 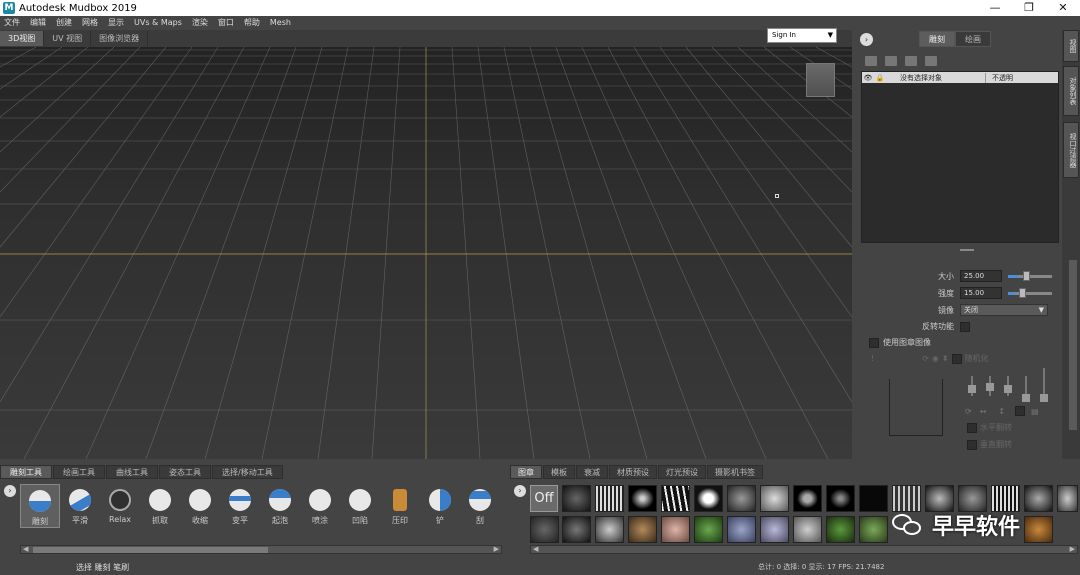 I want to click on tab-sculpt-tools: 雕刻工具, so click(x=26, y=472).